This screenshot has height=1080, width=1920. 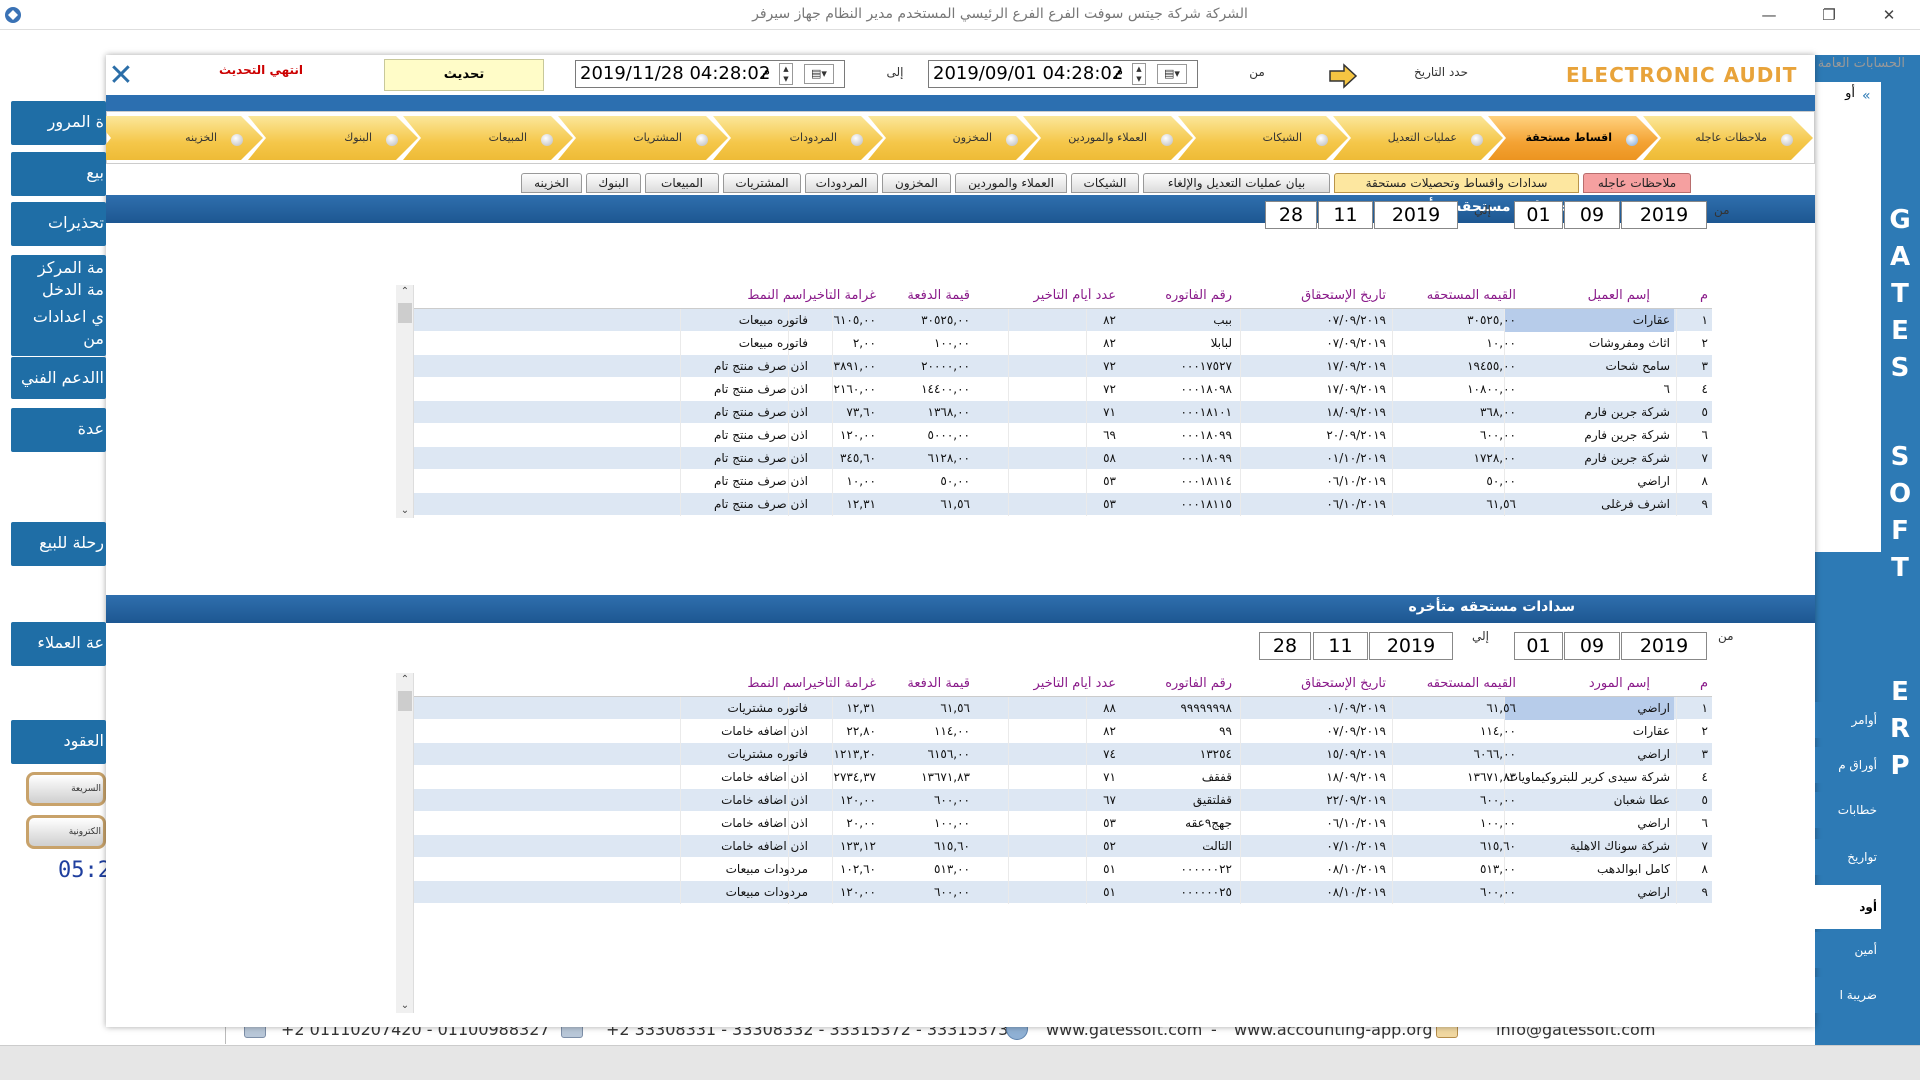 I want to click on right-sidebar-item-1: أوراق م, so click(x=1848, y=765).